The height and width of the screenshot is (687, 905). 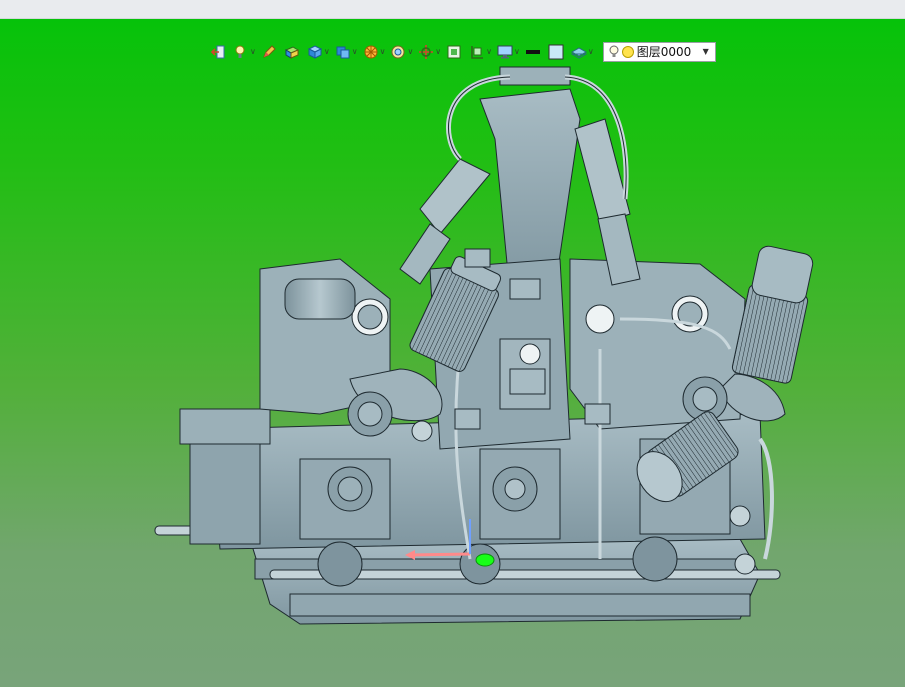 I want to click on dropdown-arrow-icon: ▼, so click(x=706, y=51).